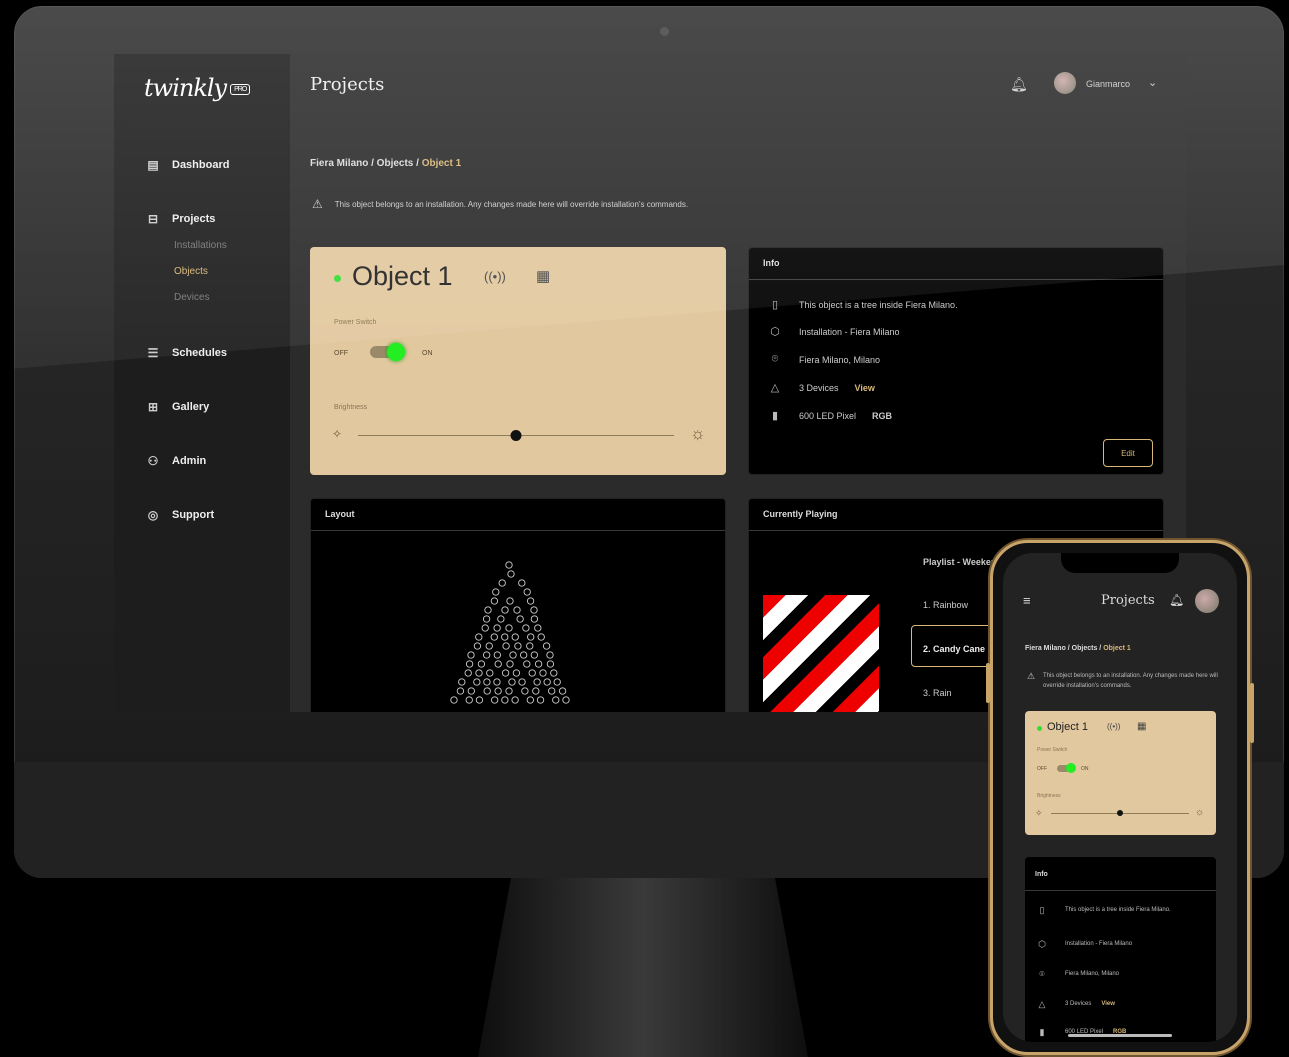 Image resolution: width=1289 pixels, height=1057 pixels. Describe the element at coordinates (189, 461) in the screenshot. I see `sidebar-item-label: Admin` at that location.